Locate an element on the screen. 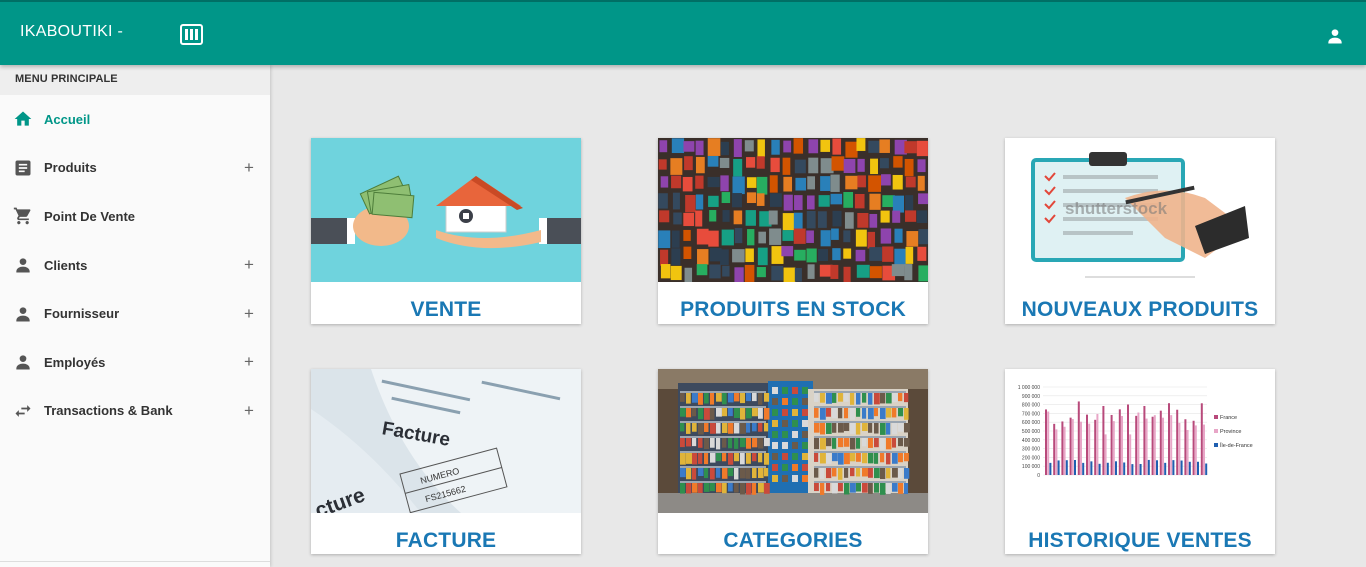  sidebar-item-label: Clients is located at coordinates (66, 265).